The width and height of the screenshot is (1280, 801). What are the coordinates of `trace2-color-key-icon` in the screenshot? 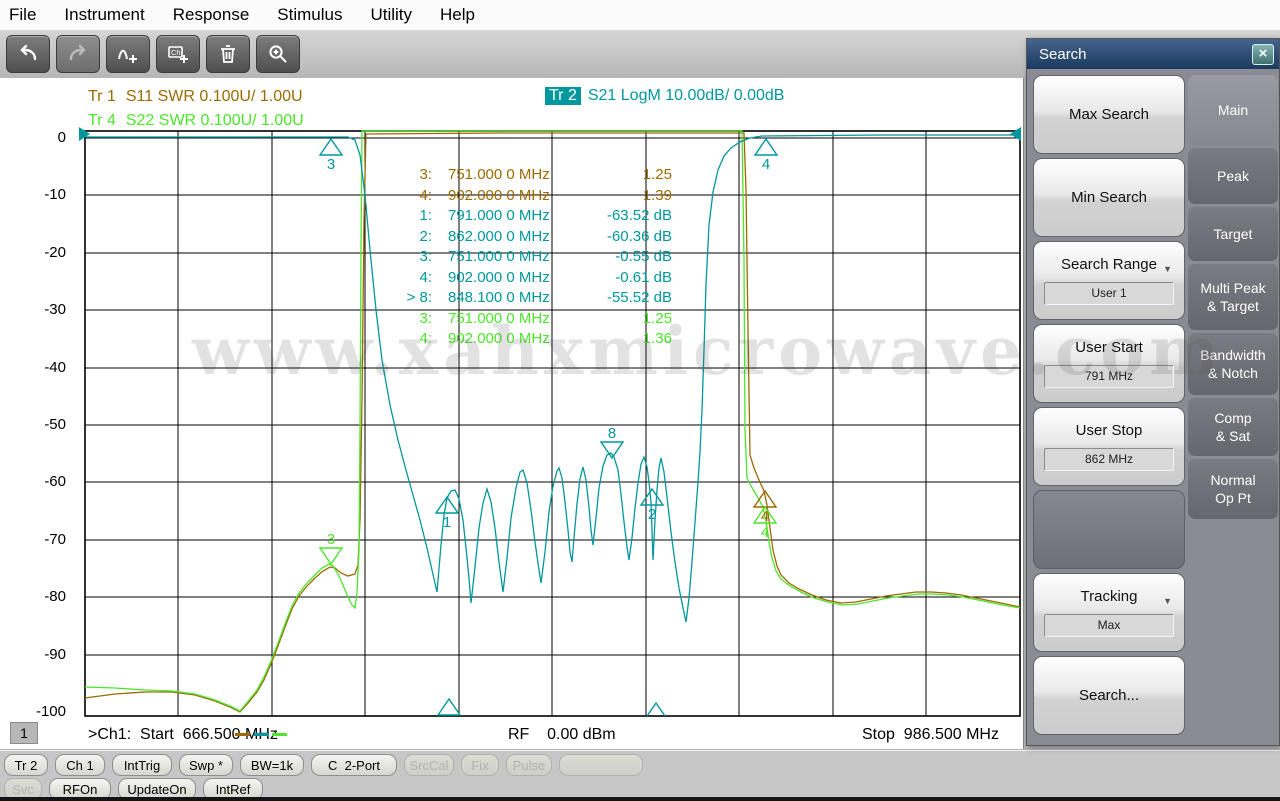 It's located at (261, 734).